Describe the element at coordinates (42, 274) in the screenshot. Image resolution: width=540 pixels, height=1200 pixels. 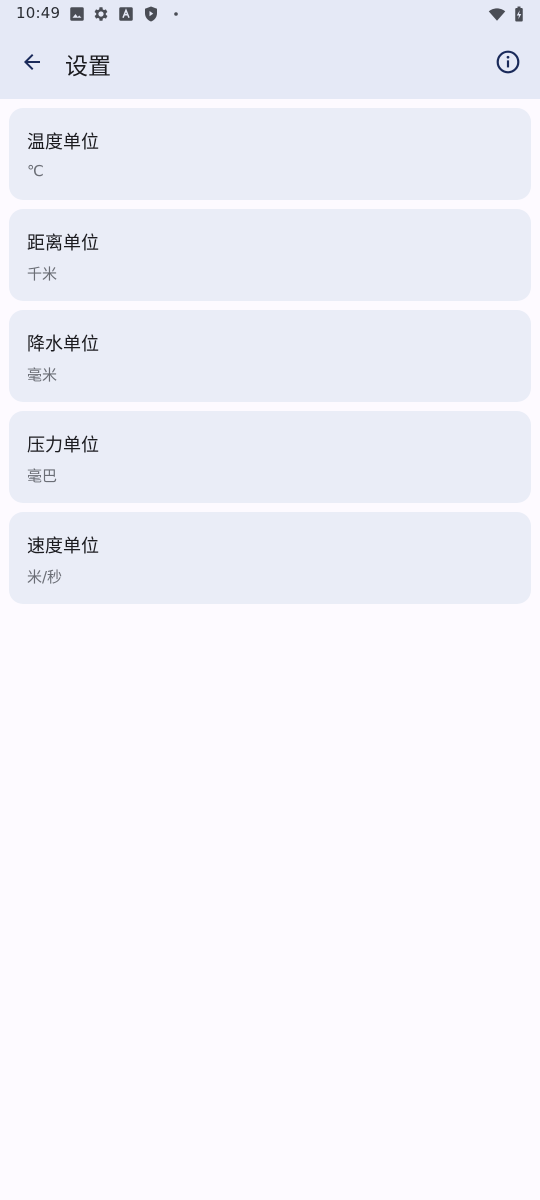
I see `setting-value: 千米` at that location.